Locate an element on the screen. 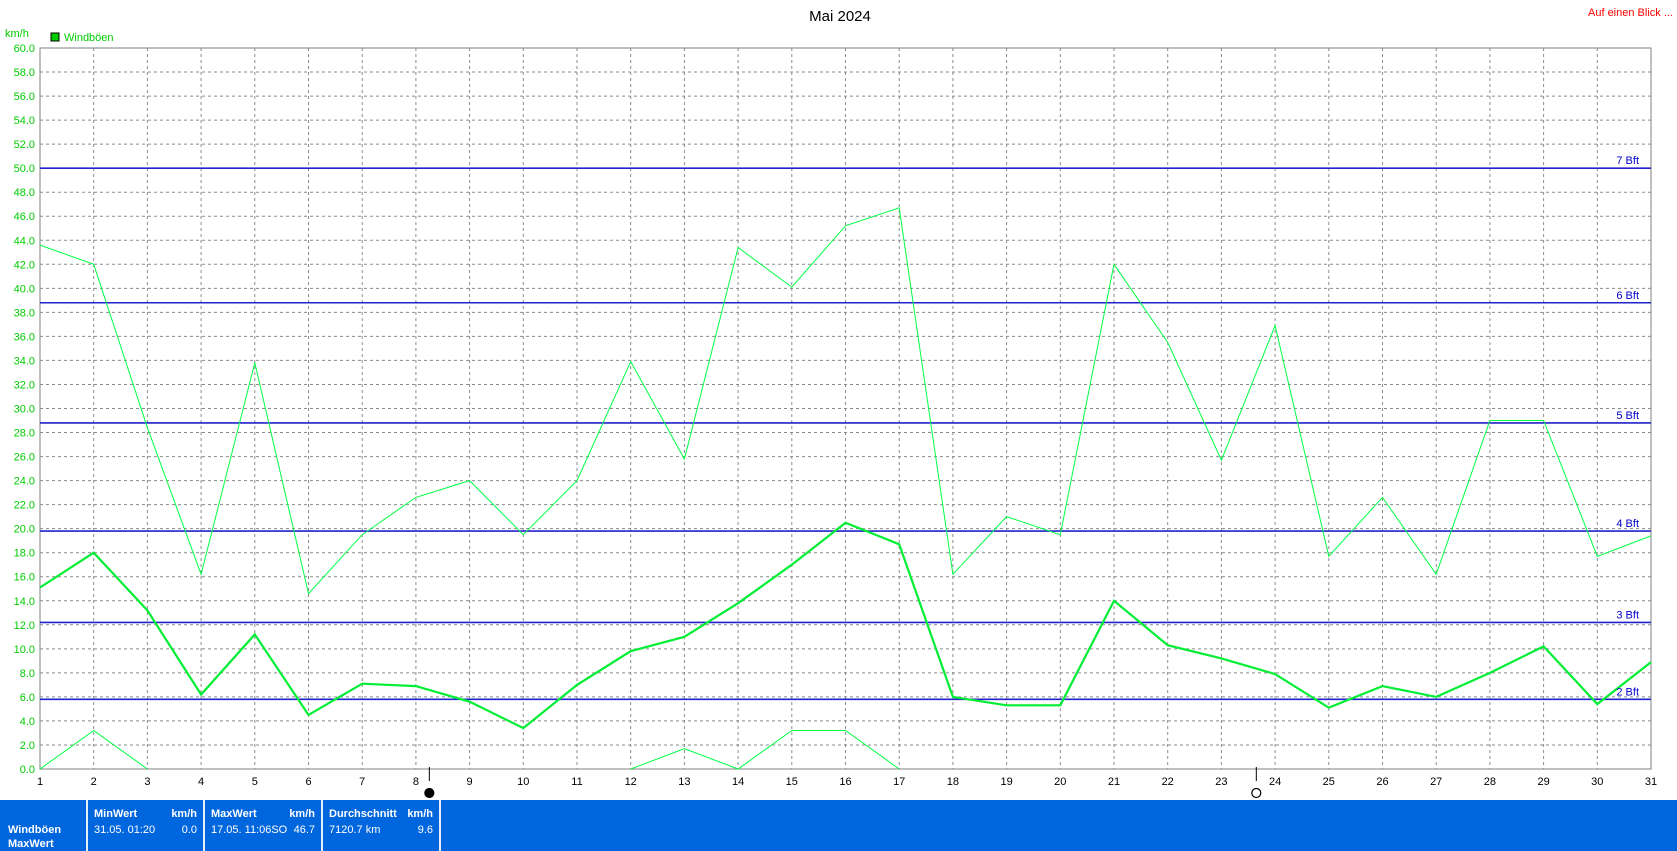  x-tick-label: 31 is located at coordinates (1651, 782).